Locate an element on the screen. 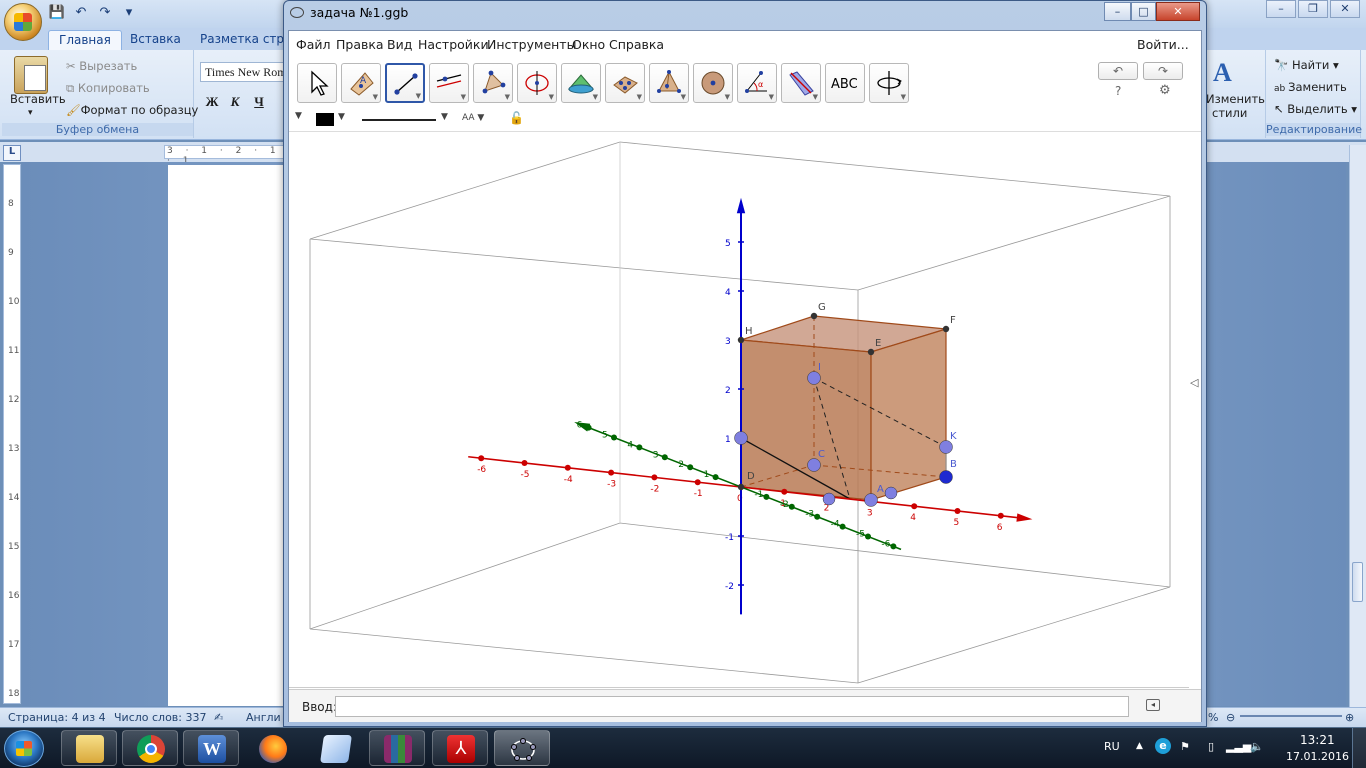 This screenshot has width=1366, height=768. clock-date: 17.01.2016 is located at coordinates (1317, 756).